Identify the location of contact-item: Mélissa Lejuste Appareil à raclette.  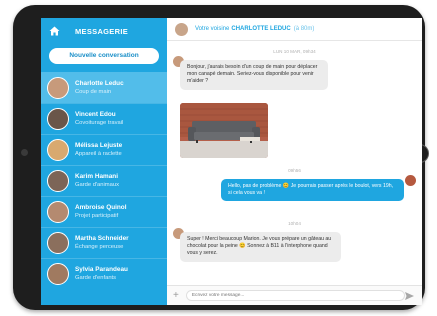
(104, 149).